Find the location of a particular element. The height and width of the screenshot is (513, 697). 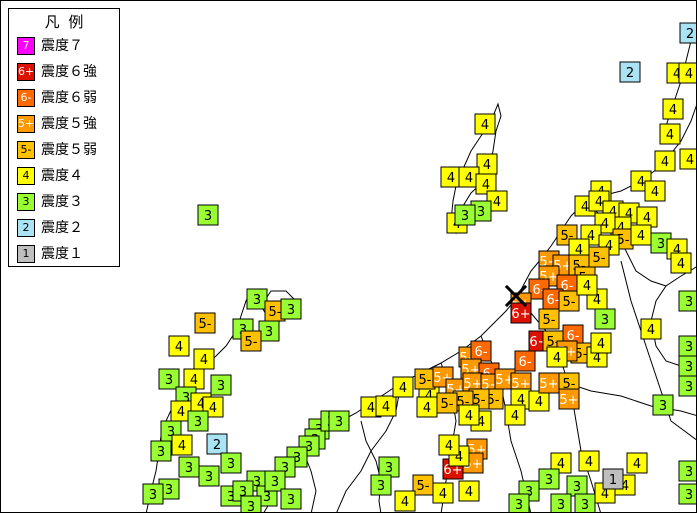

station-label: 6- is located at coordinates (525, 362).